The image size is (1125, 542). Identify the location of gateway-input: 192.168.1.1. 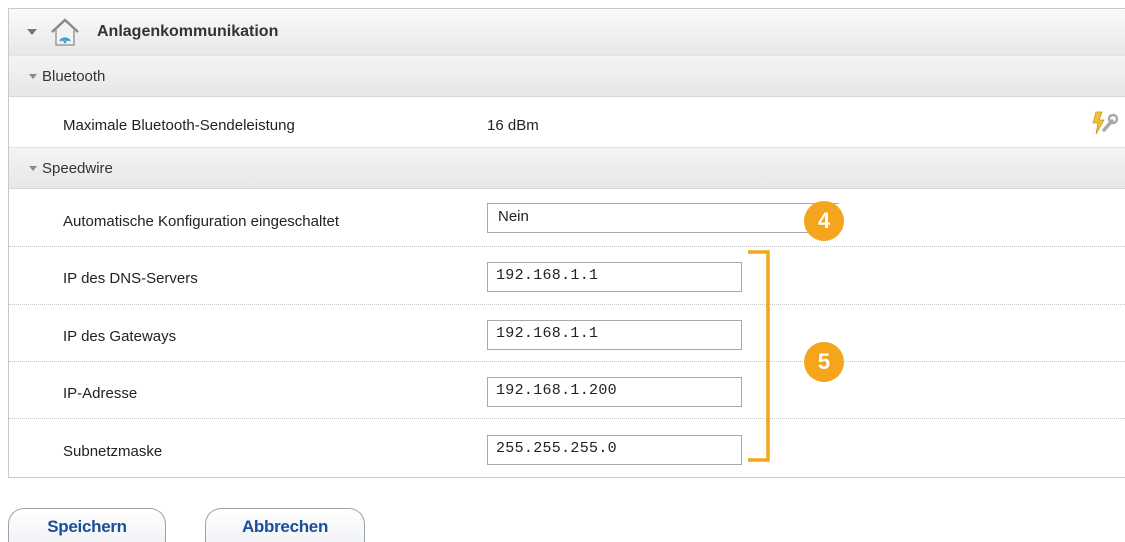
(614, 335).